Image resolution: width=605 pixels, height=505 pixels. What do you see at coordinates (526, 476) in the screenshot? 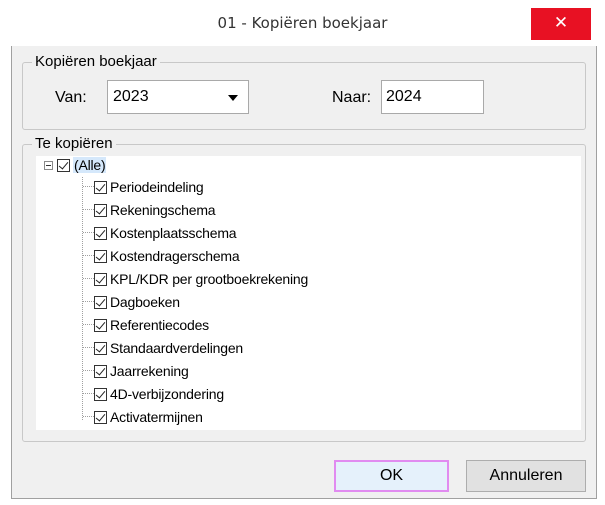
I see `cancel-button: Annuleren` at bounding box center [526, 476].